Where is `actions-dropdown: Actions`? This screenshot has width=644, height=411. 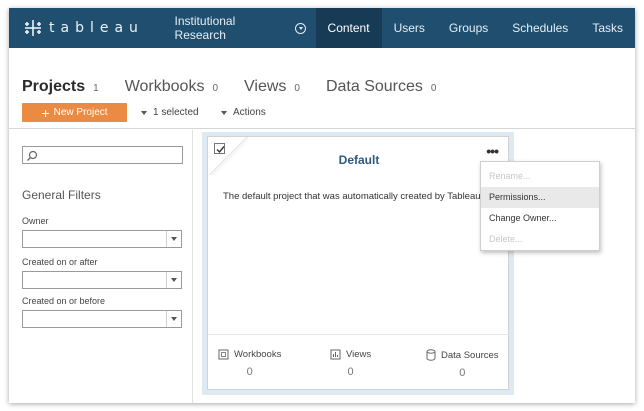
actions-dropdown: Actions is located at coordinates (243, 112).